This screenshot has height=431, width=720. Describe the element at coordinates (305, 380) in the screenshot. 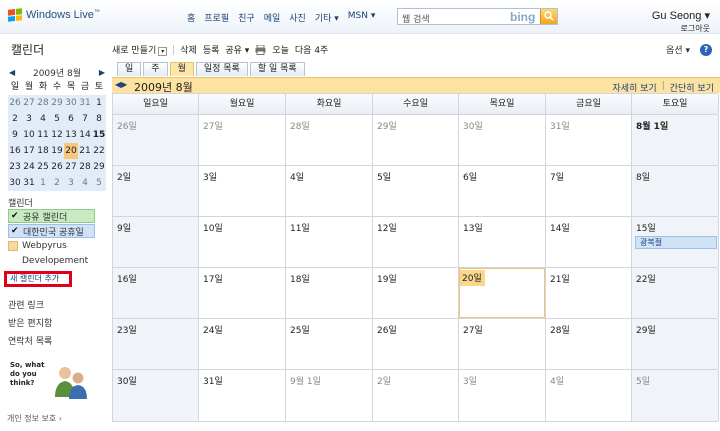

I see `day-number: 9월 1일` at that location.